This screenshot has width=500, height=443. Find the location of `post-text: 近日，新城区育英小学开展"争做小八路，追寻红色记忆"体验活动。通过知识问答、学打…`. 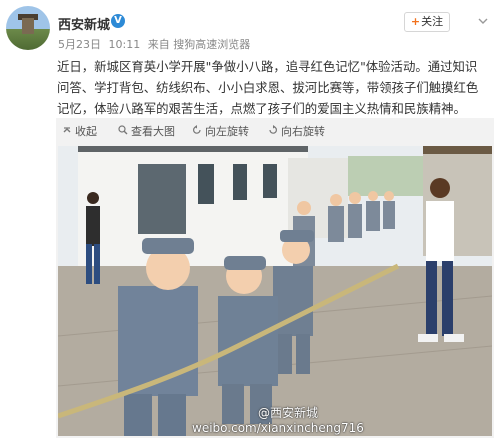

post-text: 近日，新城区育英小学开展"争做小八路，追寻红色记忆"体验活动。通过知识问答、学打… is located at coordinates (268, 87).